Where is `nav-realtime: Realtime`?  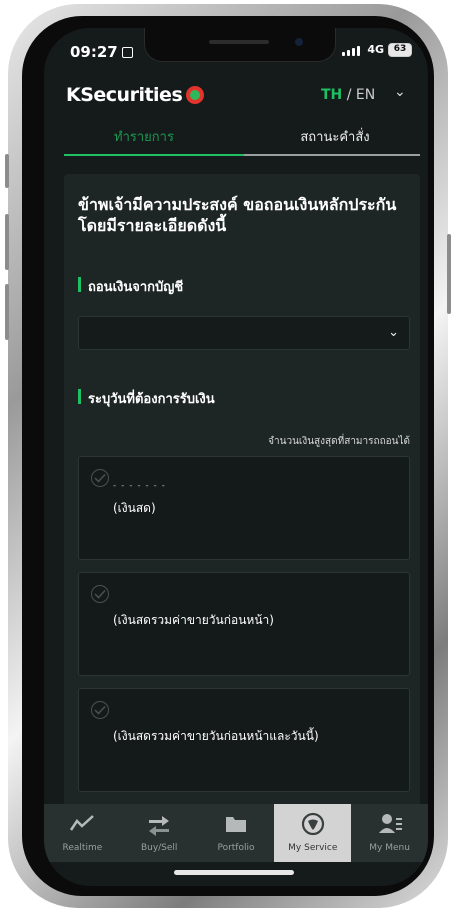 nav-realtime: Realtime is located at coordinates (82, 833).